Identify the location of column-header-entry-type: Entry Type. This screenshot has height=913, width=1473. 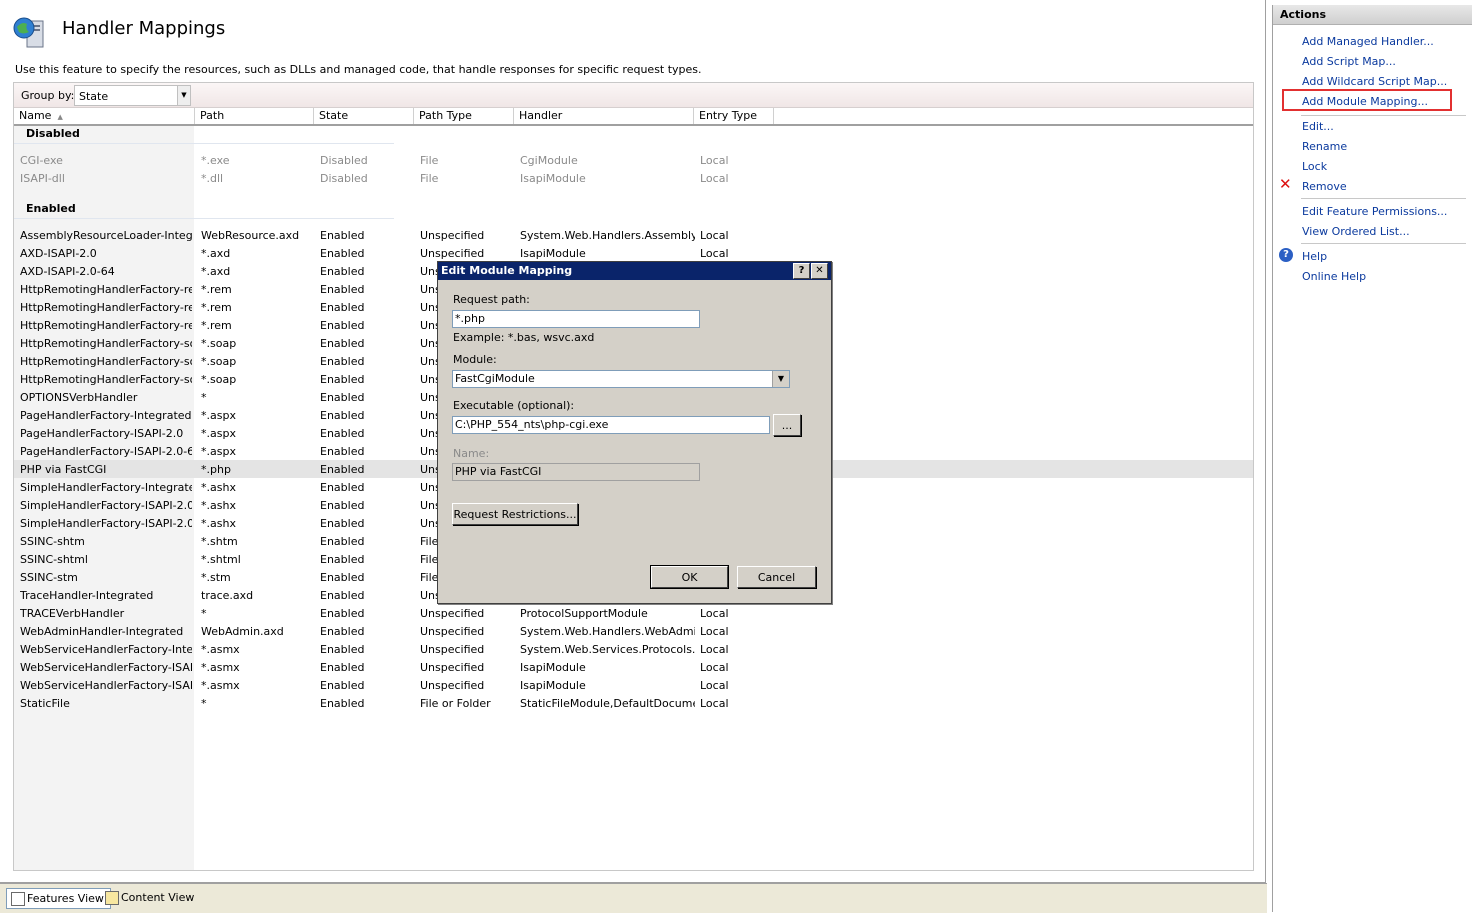
(734, 116).